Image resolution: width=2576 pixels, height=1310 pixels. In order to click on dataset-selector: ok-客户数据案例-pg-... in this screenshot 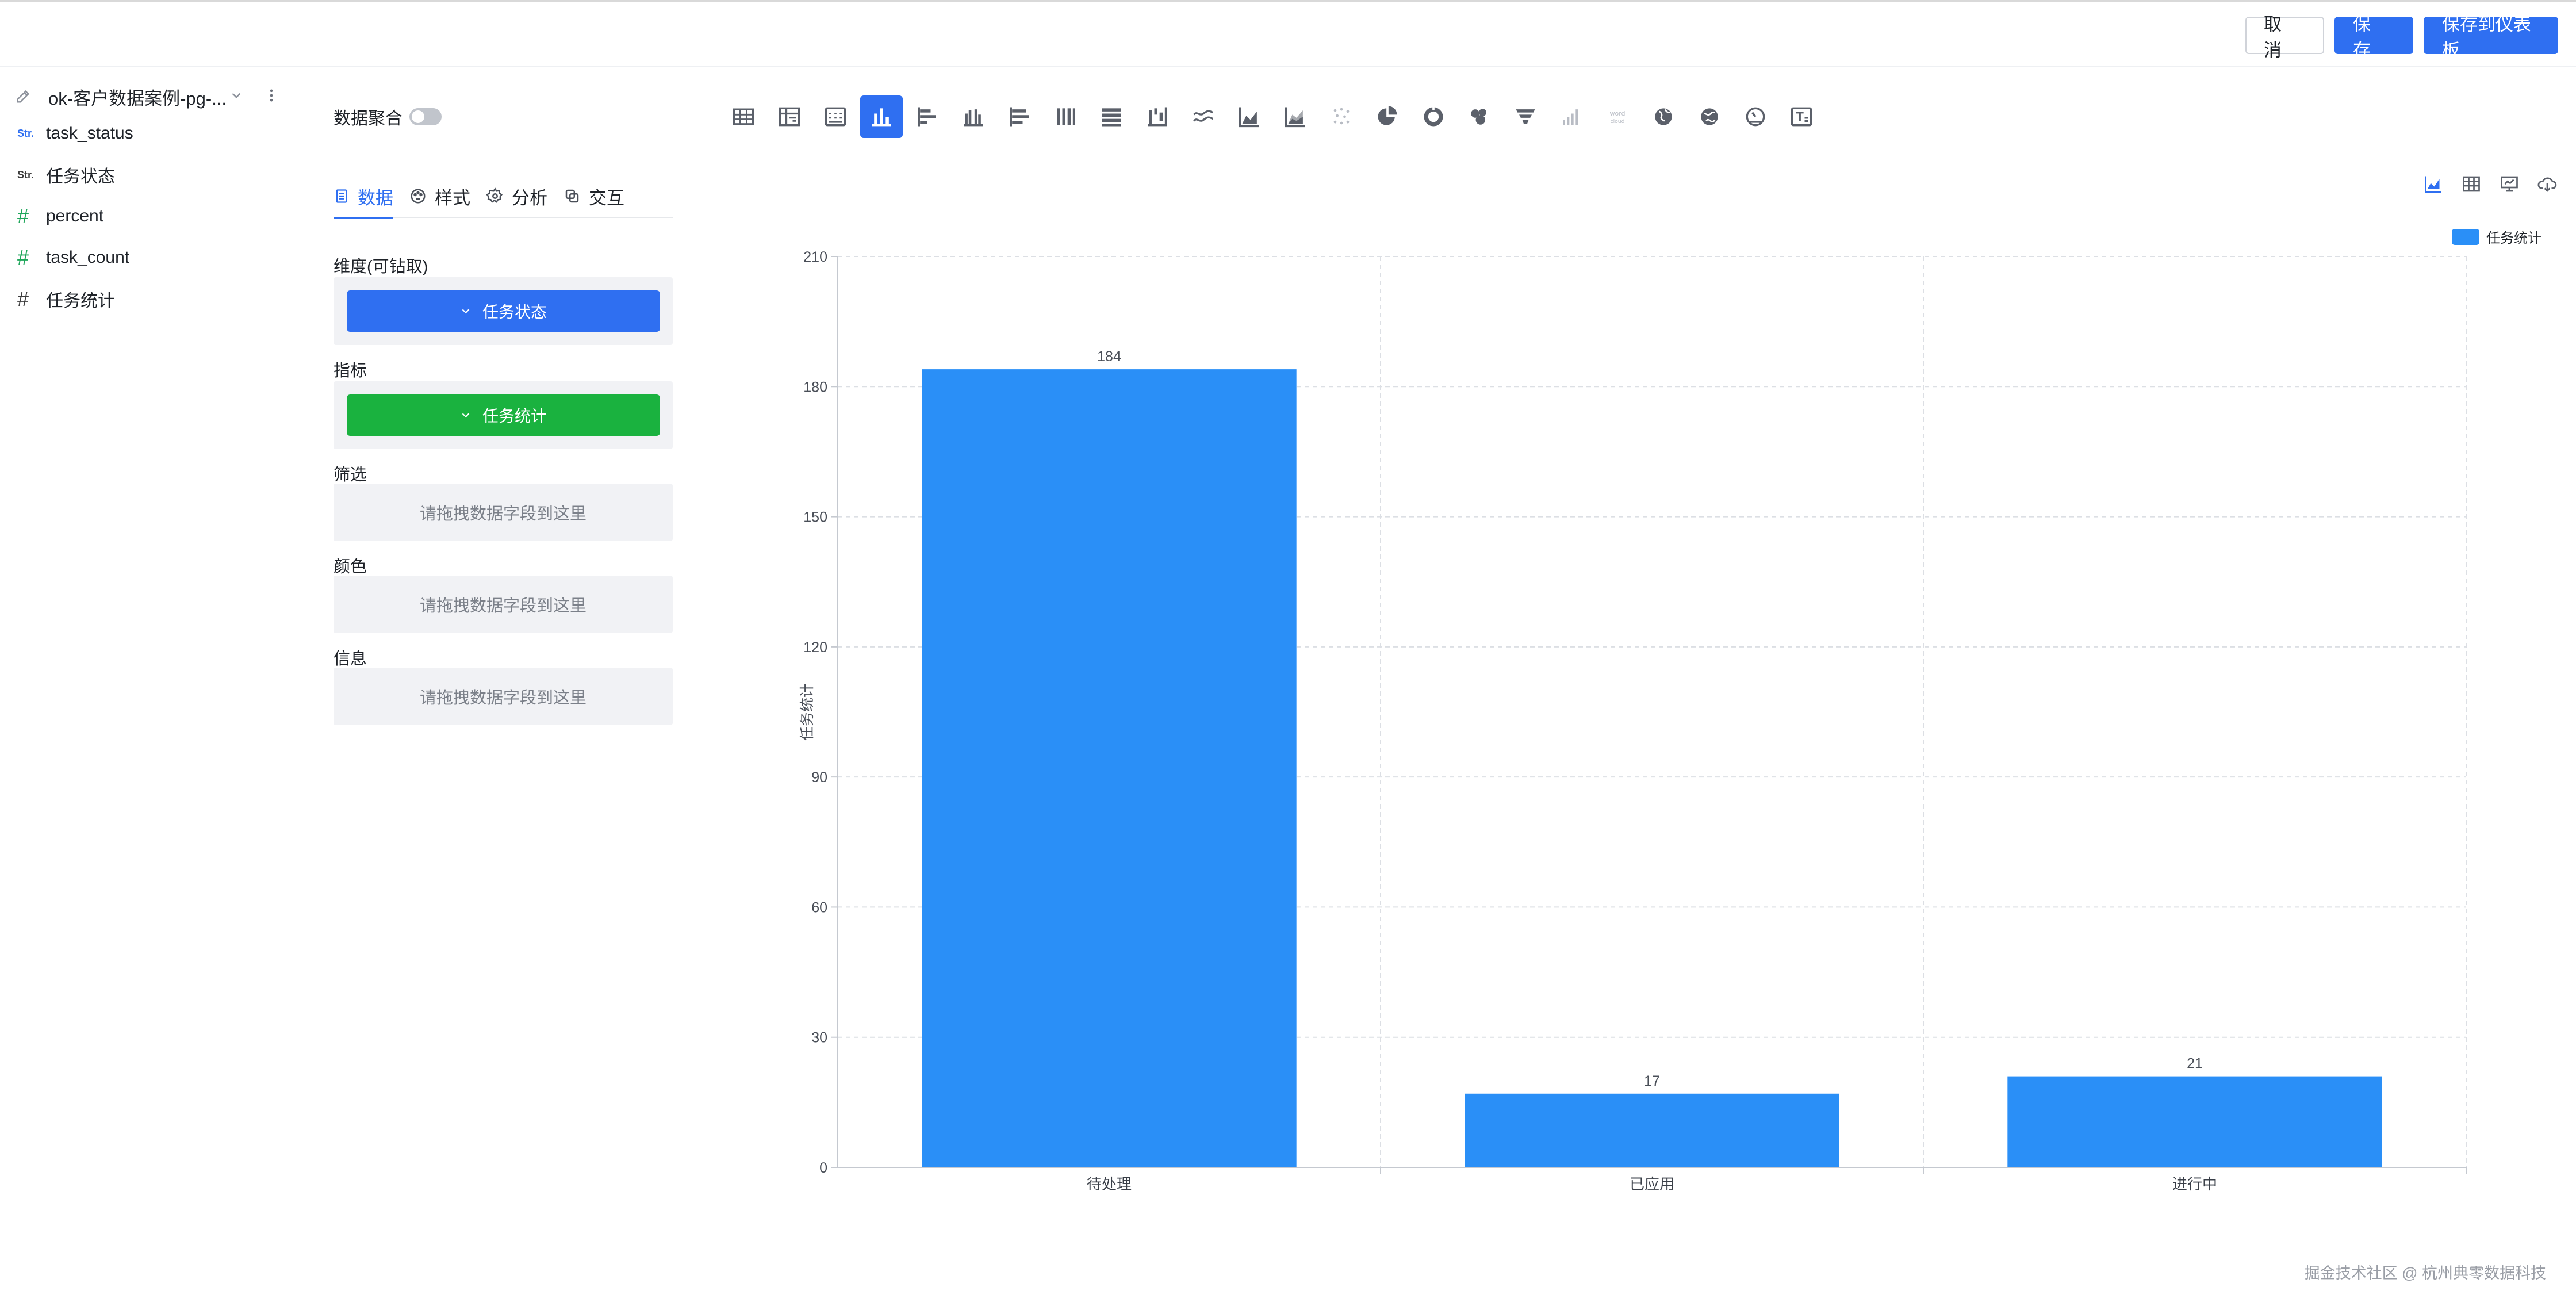, I will do `click(150, 97)`.